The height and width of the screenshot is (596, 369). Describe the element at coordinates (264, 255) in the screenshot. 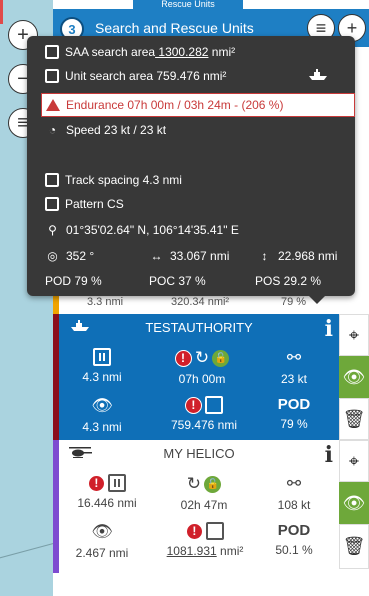

I see `vertical-arrows-icon: ↕` at that location.